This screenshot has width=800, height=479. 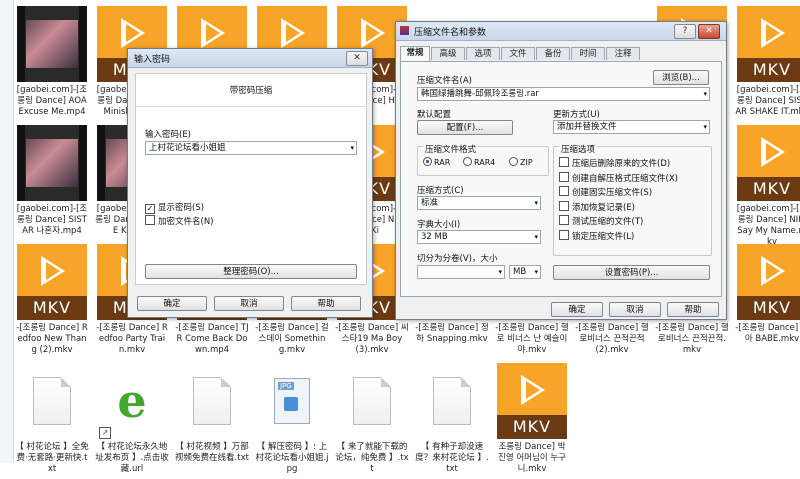 I want to click on file-item: JPG 【 解压密码 】: 上村花论坛看小姐姐.jpg, so click(x=292, y=421).